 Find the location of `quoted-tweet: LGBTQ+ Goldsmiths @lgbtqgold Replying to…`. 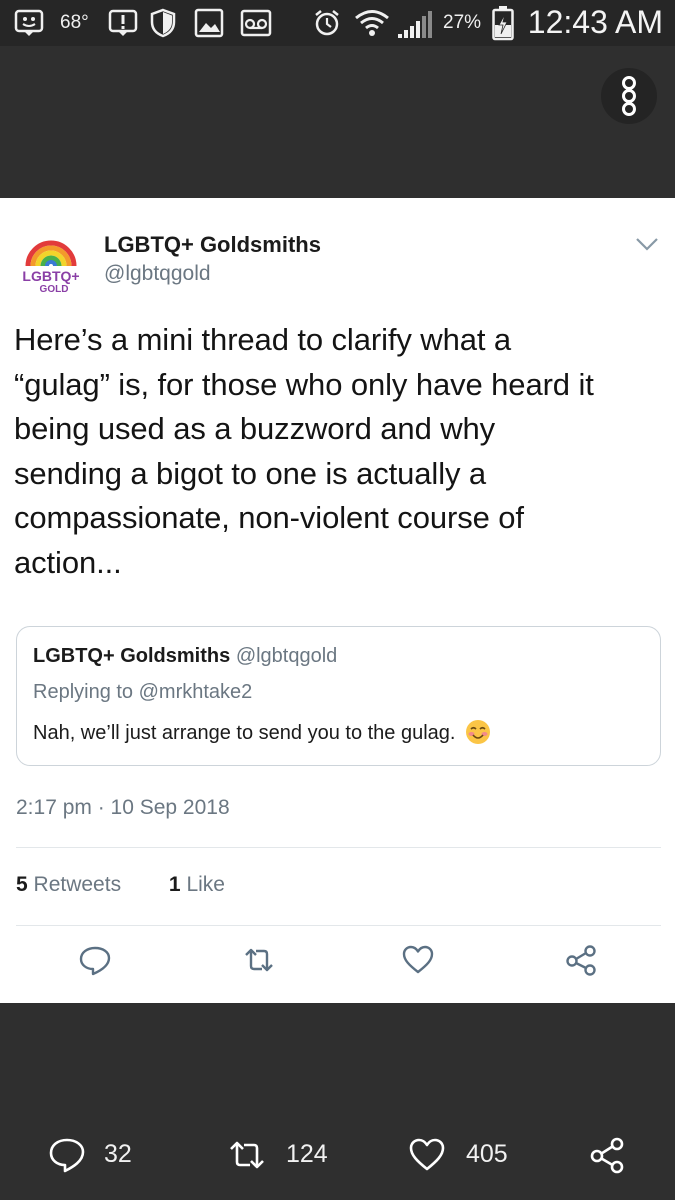

quoted-tweet: LGBTQ+ Goldsmiths @lgbtqgold Replying to… is located at coordinates (338, 696).